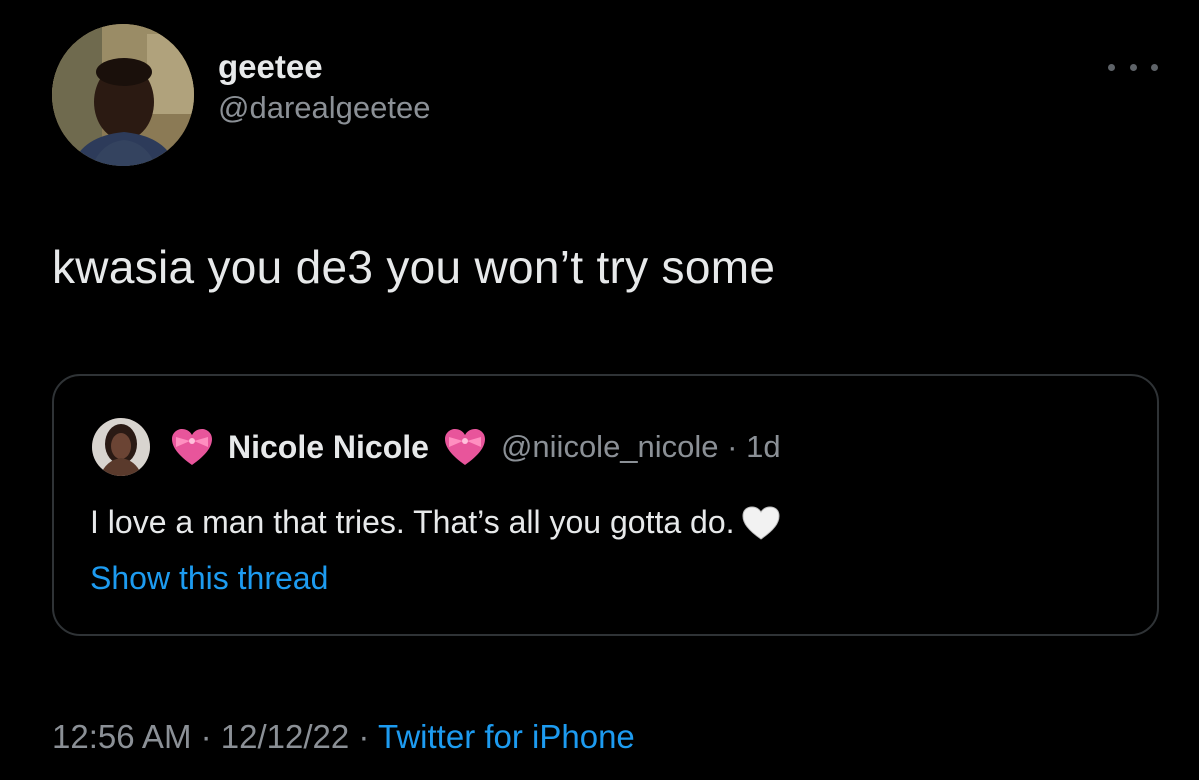  Describe the element at coordinates (209, 578) in the screenshot. I see `show-thread-link: Show this thread` at that location.